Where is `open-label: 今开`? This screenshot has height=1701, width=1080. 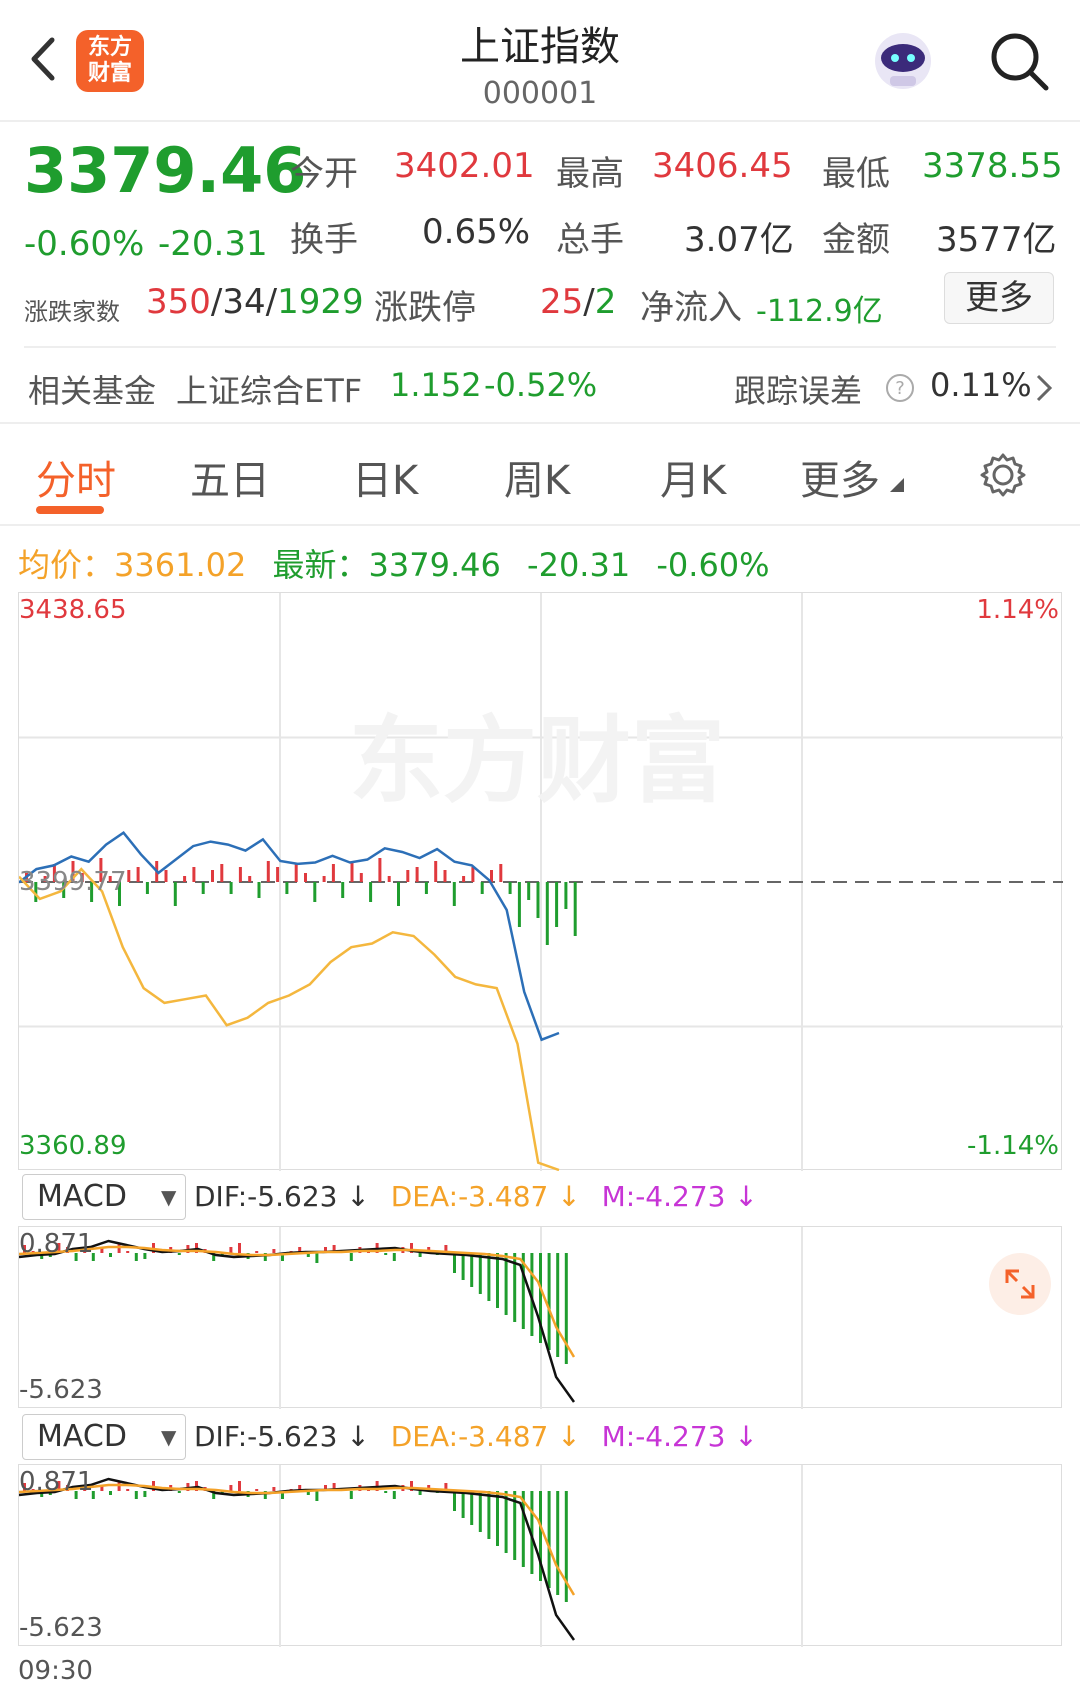 open-label: 今开 is located at coordinates (324, 174).